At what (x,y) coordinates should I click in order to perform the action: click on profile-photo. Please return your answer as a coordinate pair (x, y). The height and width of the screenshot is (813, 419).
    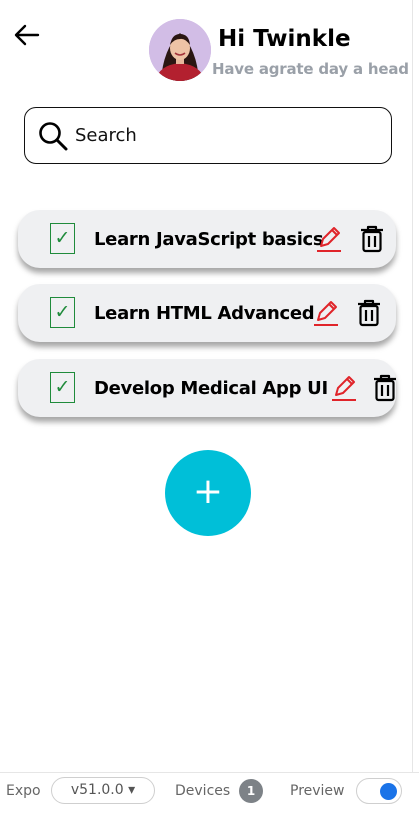
    Looking at the image, I should click on (180, 50).